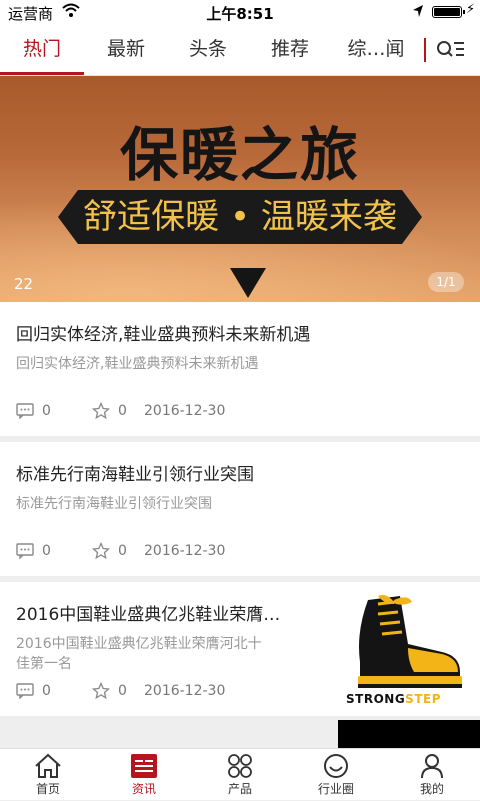 The image size is (480, 801). Describe the element at coordinates (42, 49) in the screenshot. I see `tab-hot: 热门` at that location.